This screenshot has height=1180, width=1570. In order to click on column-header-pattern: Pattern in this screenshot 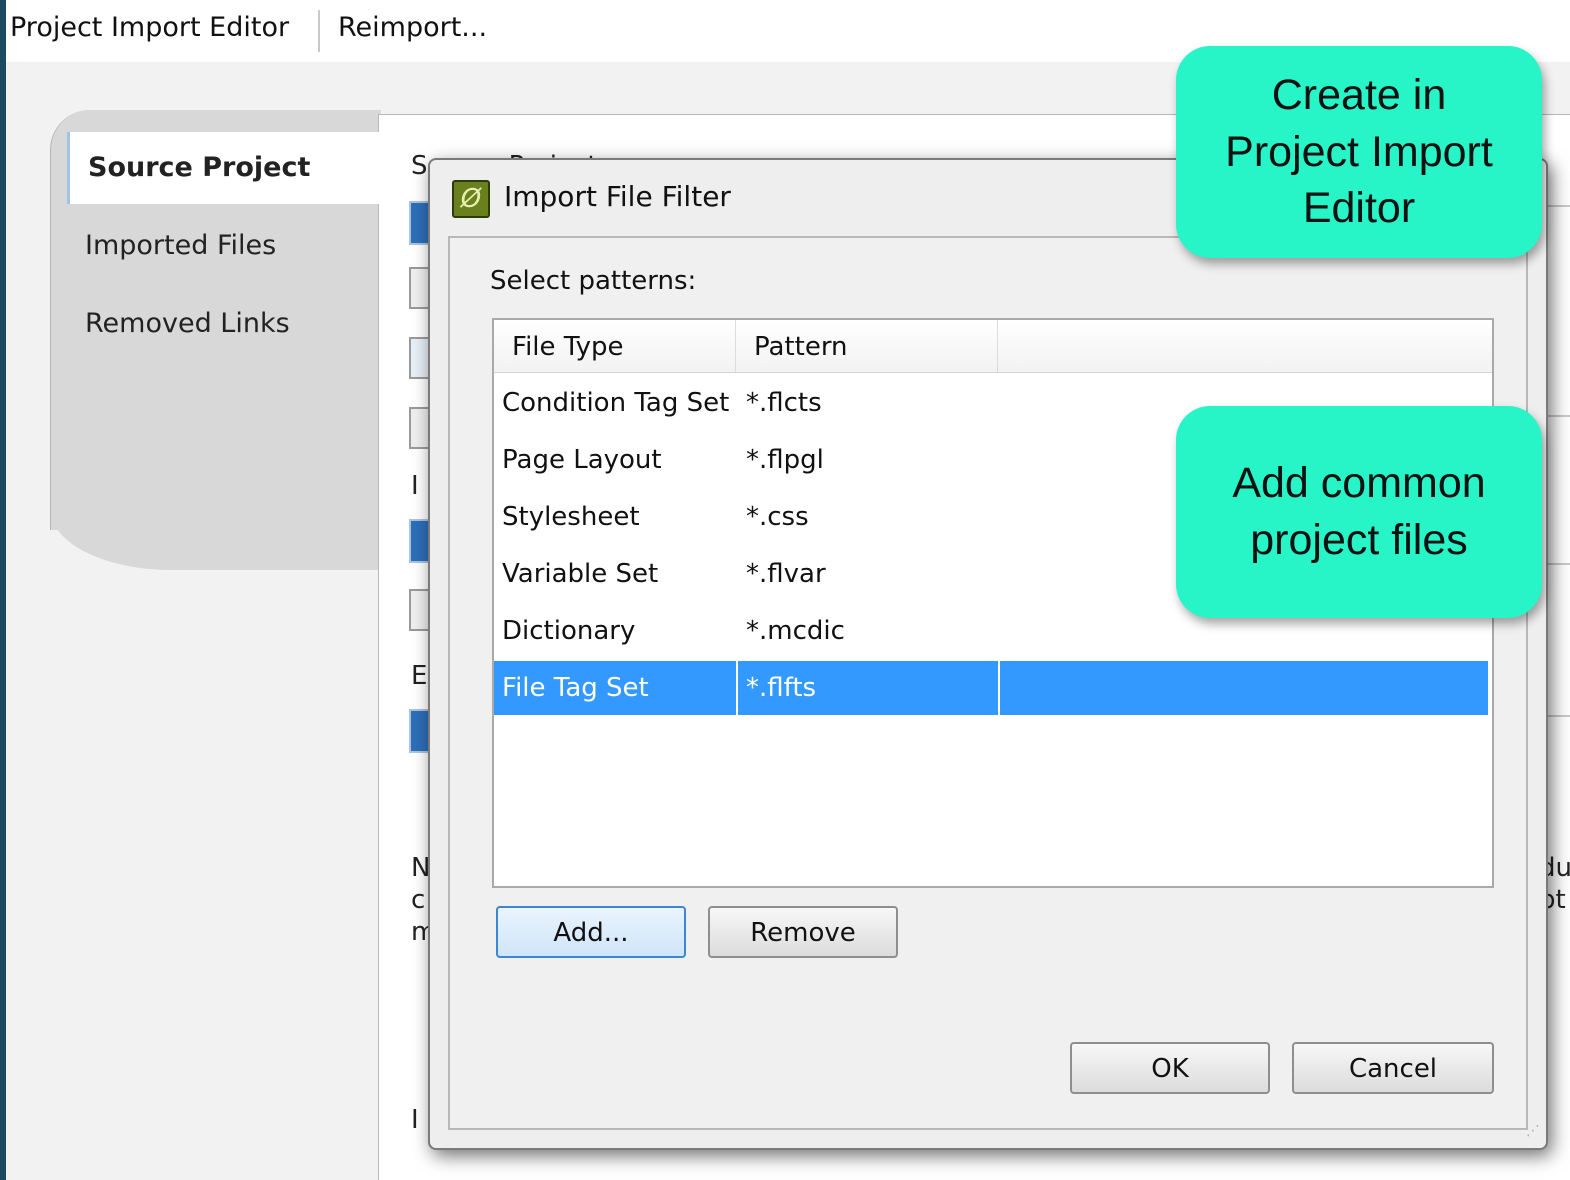, I will do `click(867, 346)`.